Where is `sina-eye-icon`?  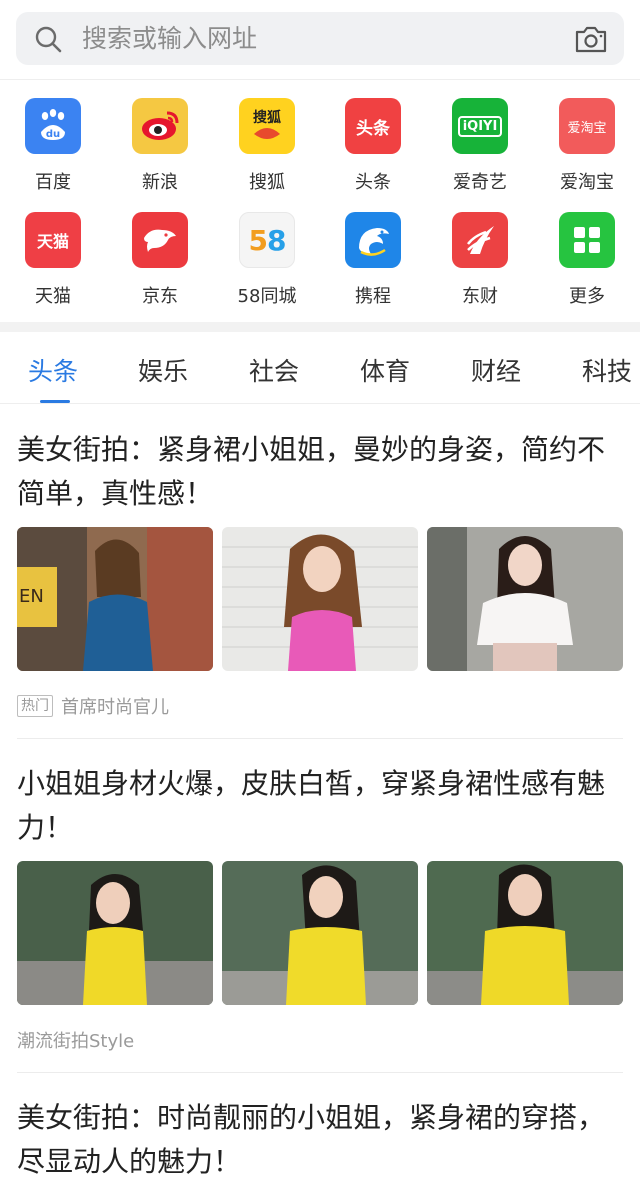
sina-eye-icon is located at coordinates (160, 126).